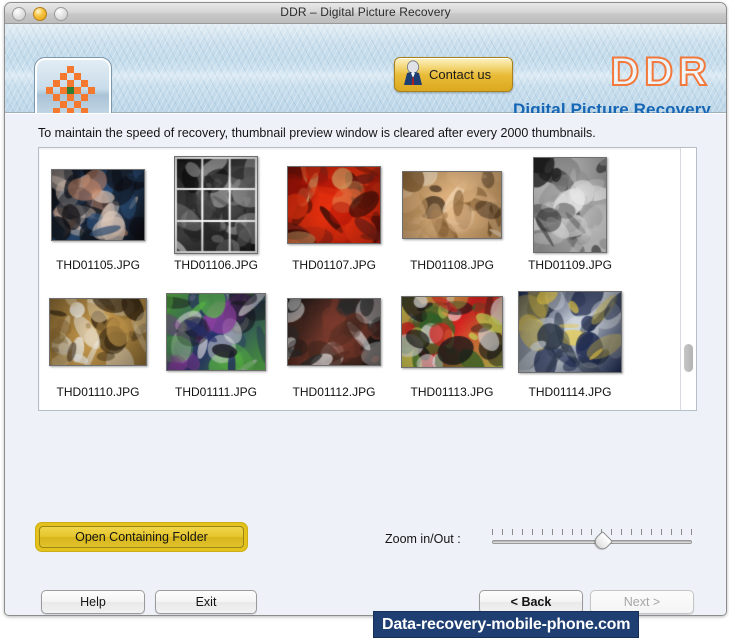  Describe the element at coordinates (602, 541) in the screenshot. I see `zoom-slider-thumb` at that location.